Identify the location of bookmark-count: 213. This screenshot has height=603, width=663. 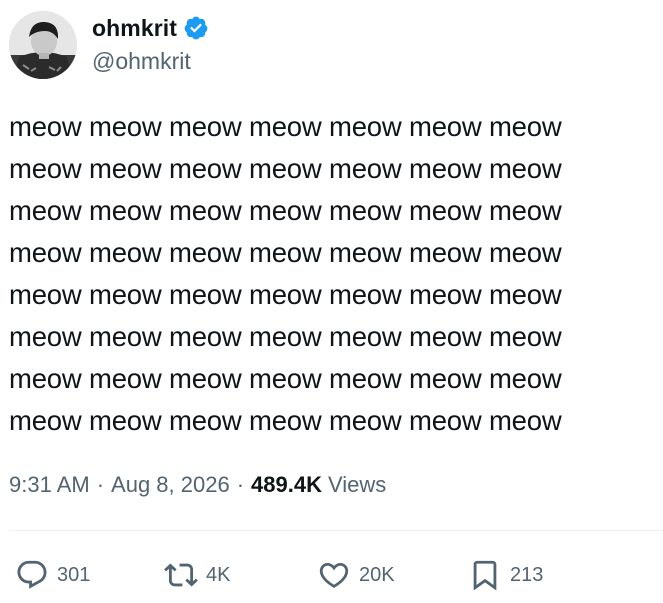
(527, 574).